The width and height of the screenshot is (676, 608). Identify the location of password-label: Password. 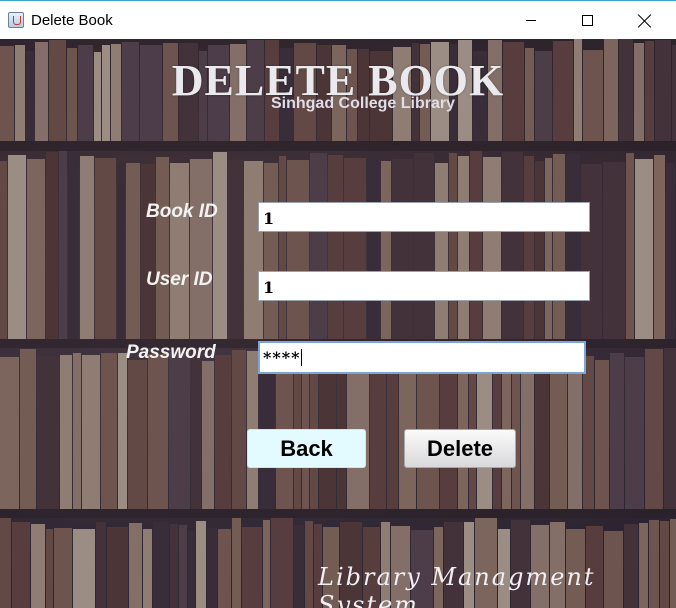
(171, 352).